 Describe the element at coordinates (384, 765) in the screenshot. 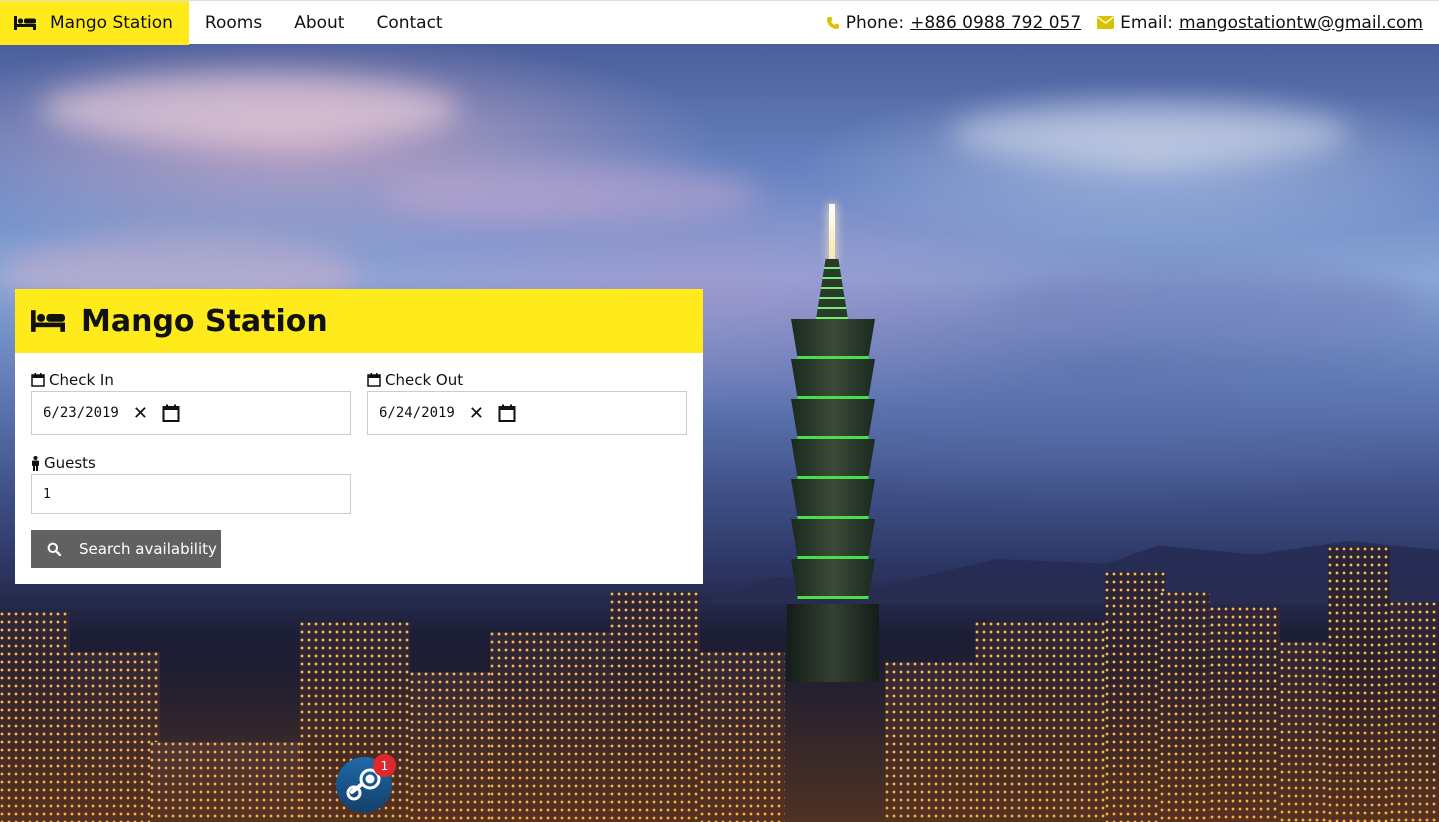

I see `notification-count-badge: 1` at that location.